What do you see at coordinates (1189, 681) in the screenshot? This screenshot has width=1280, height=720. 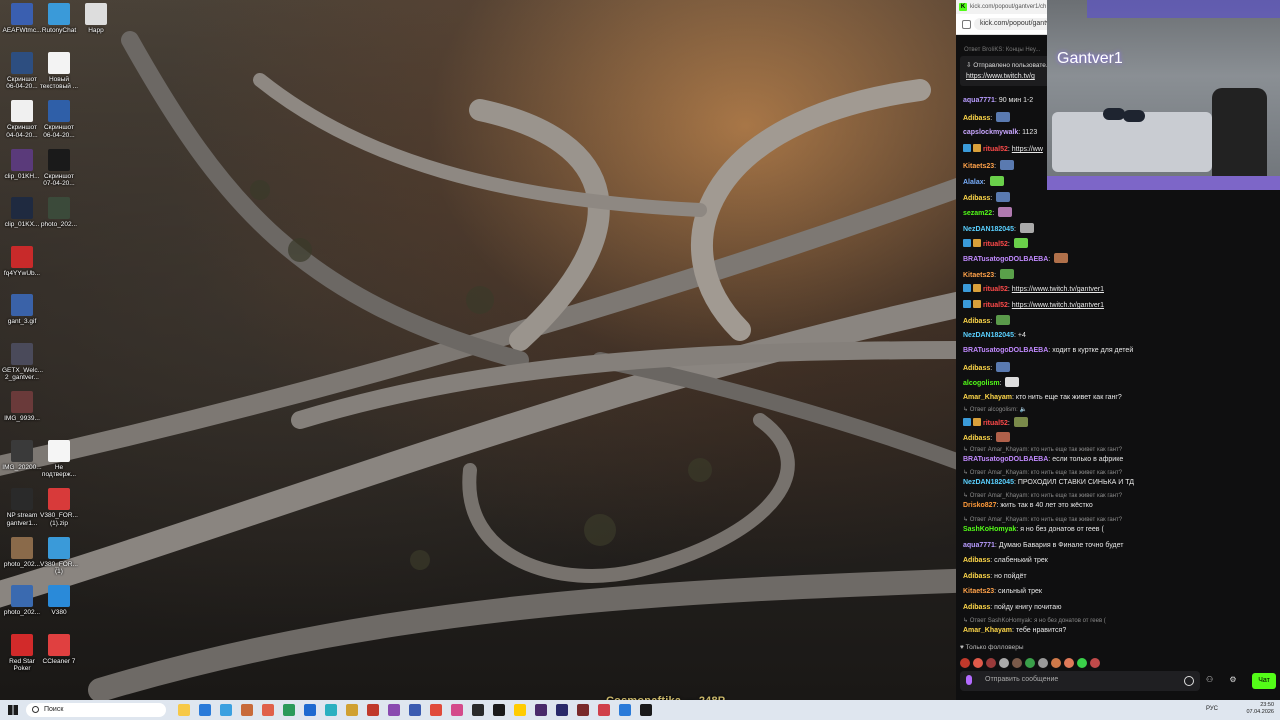 I see `emoji-icon` at bounding box center [1189, 681].